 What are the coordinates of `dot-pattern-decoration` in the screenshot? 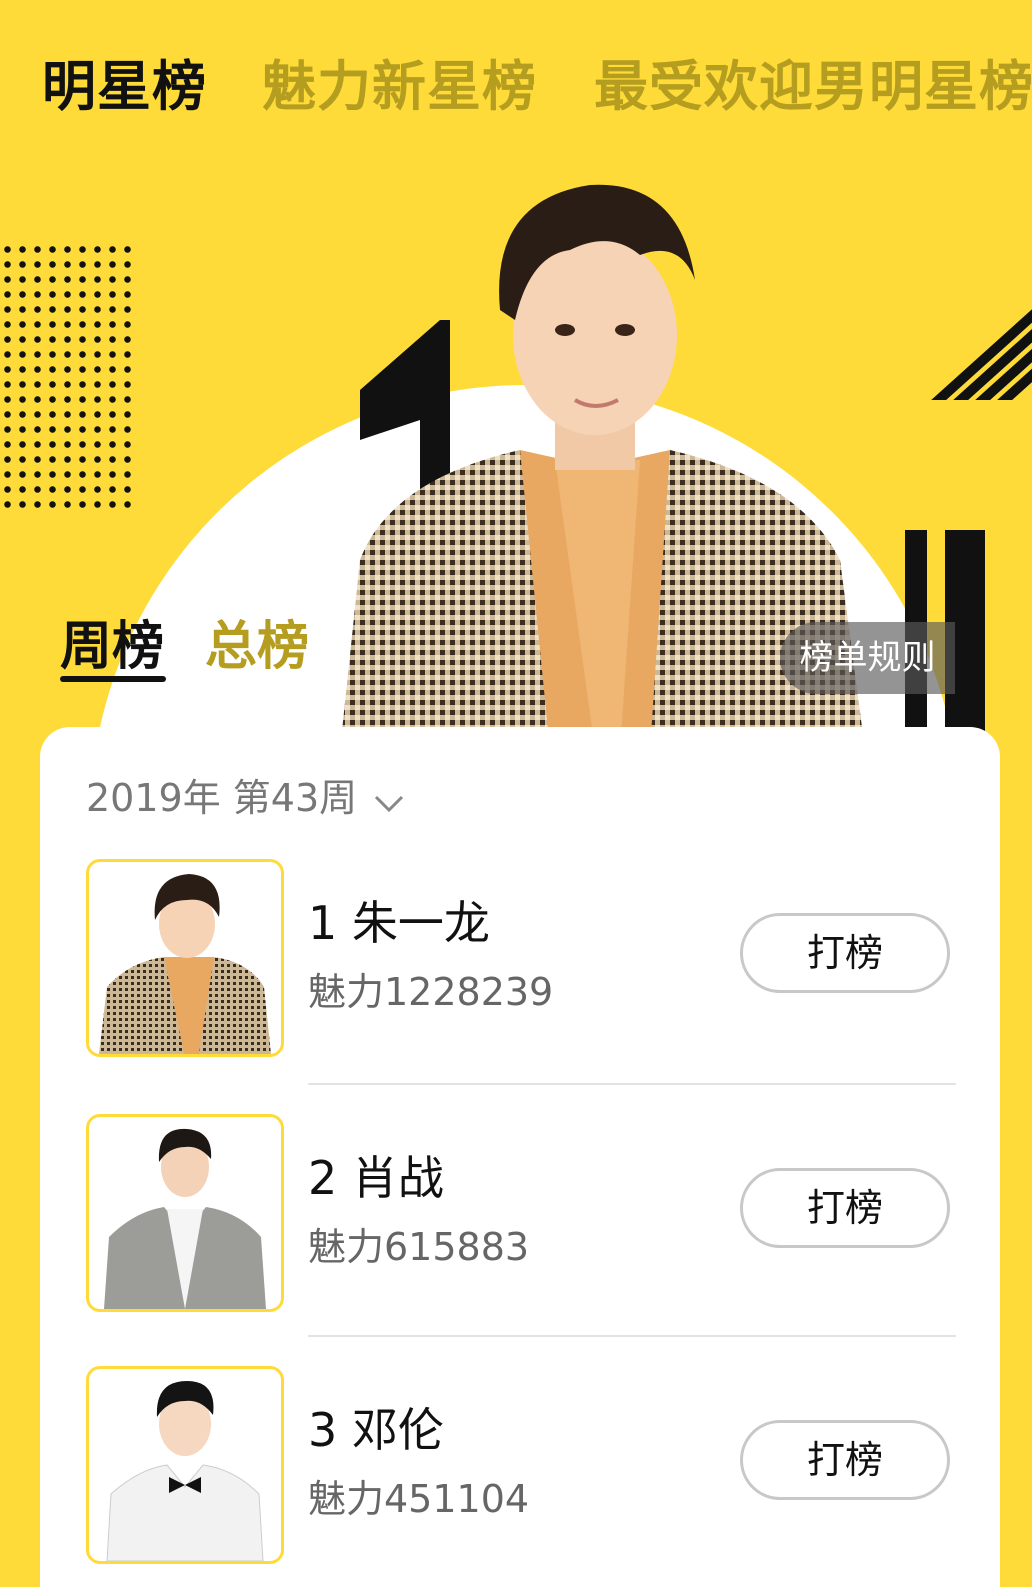 It's located at (67, 377).